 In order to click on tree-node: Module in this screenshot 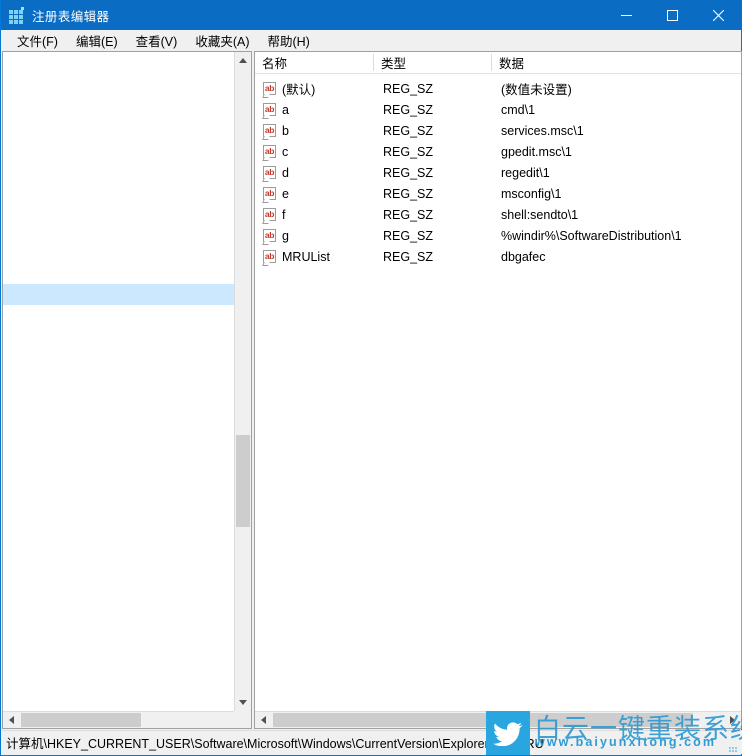, I will do `click(119, 147)`.